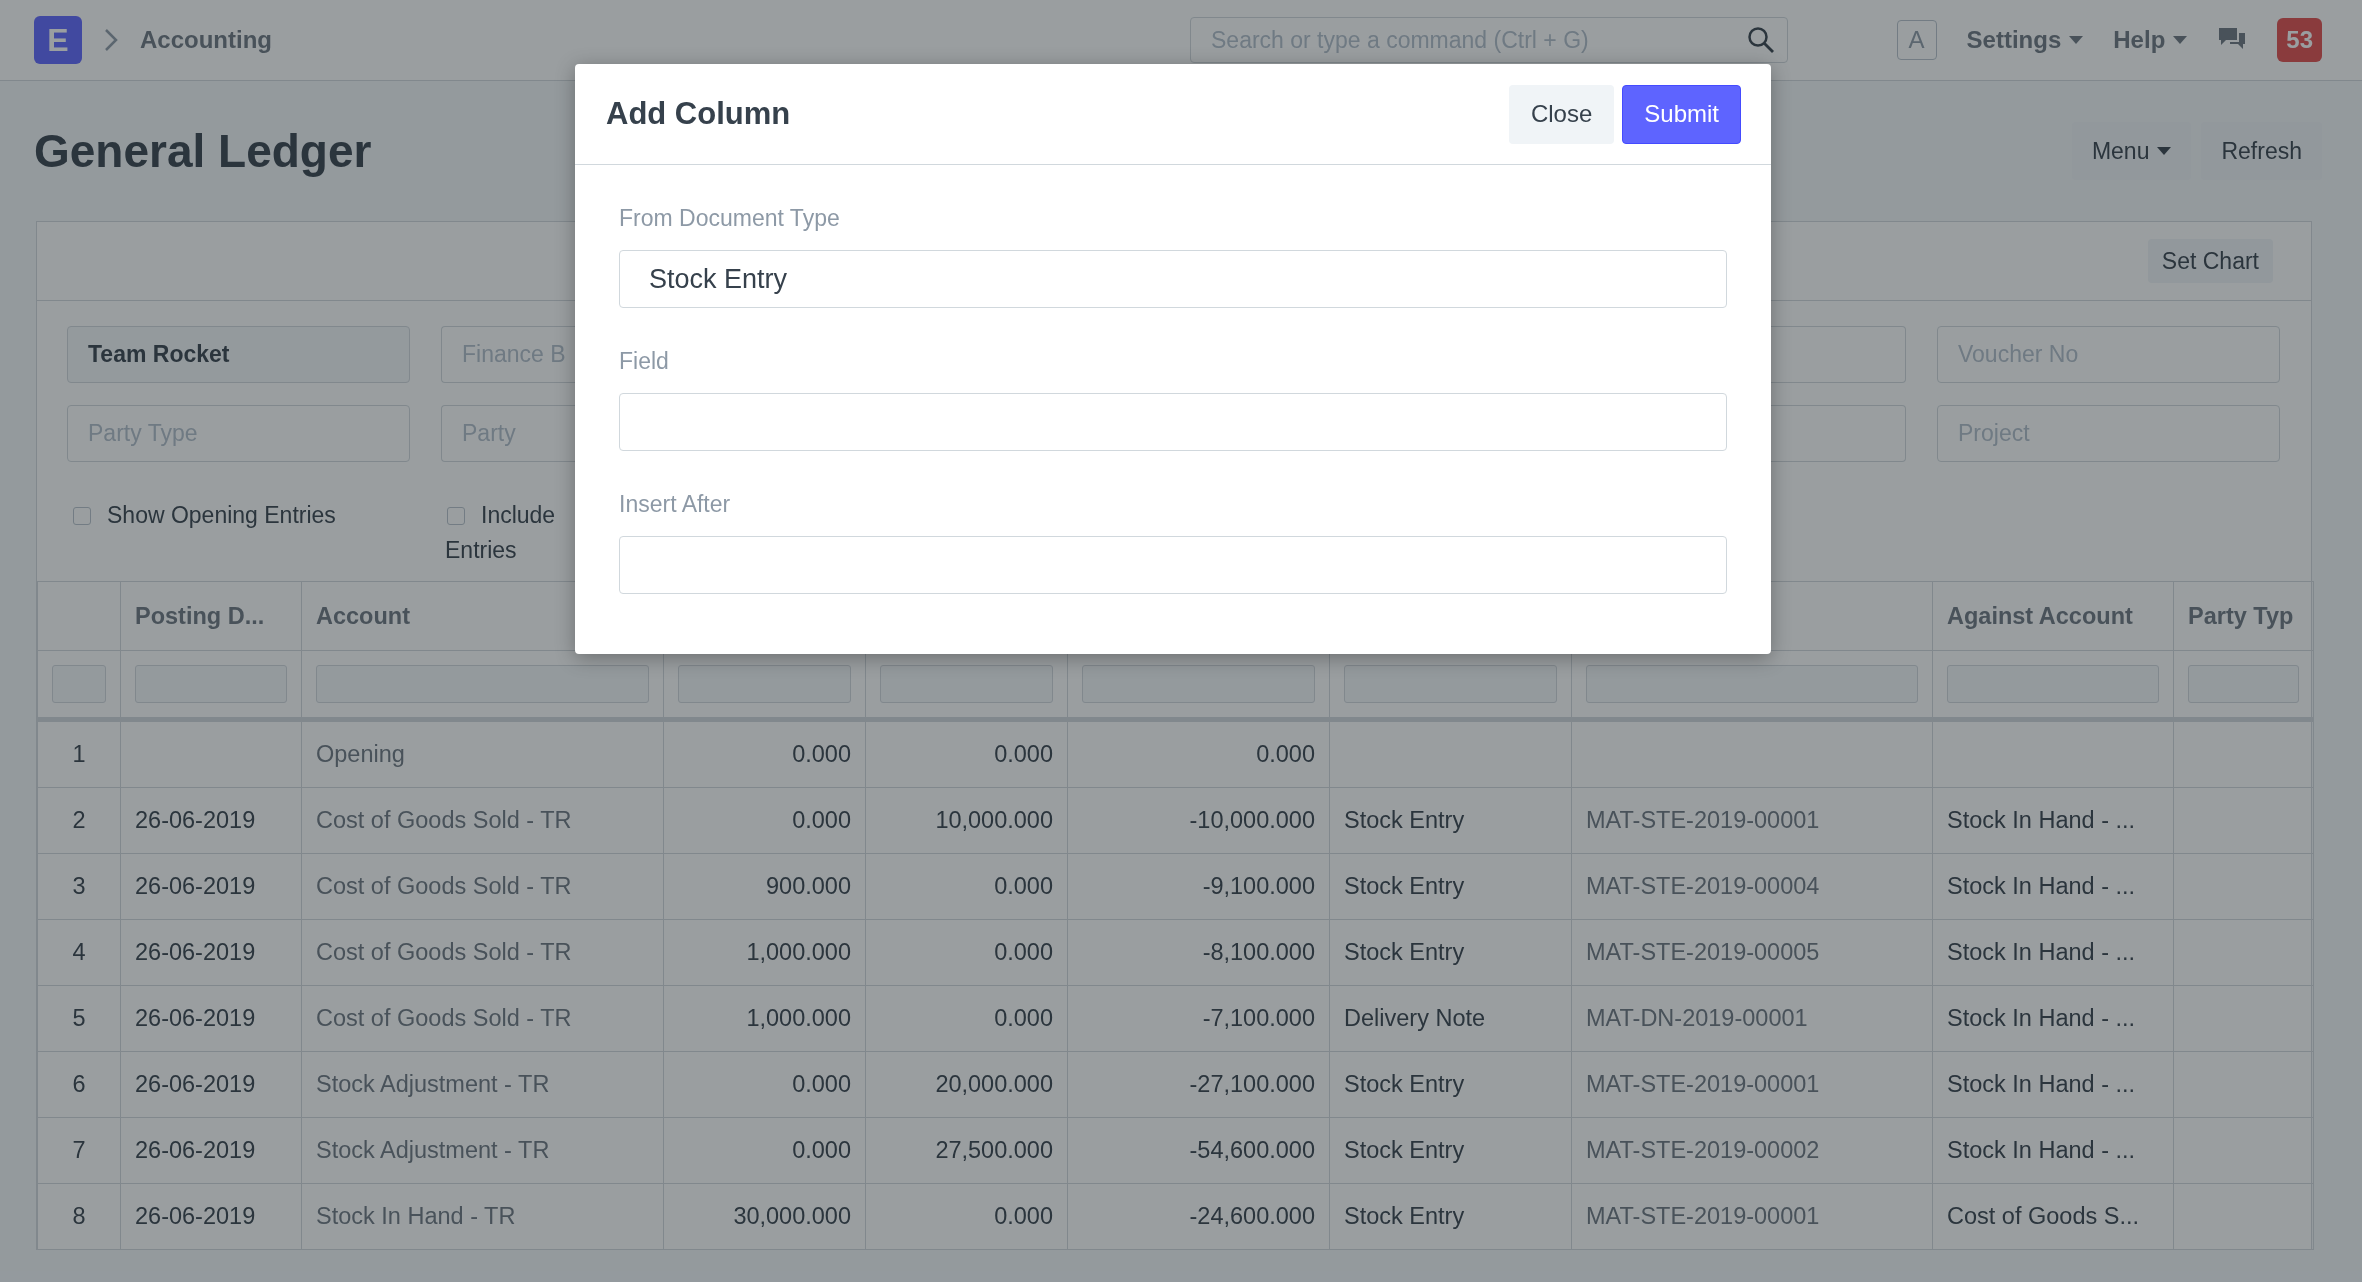 The width and height of the screenshot is (2362, 1282). Describe the element at coordinates (675, 504) in the screenshot. I see `field-label: Insert After` at that location.